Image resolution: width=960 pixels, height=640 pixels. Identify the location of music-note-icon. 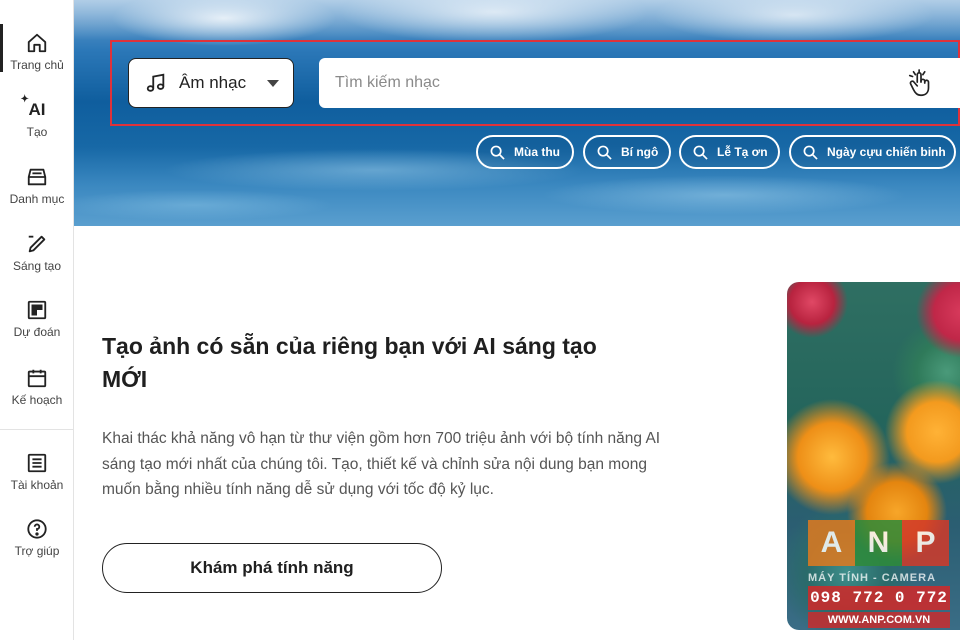
(157, 83).